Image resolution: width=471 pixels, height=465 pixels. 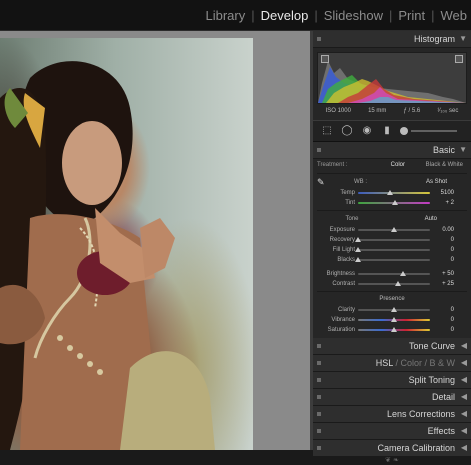 I want to click on brightness-slider-track, so click(x=394, y=273).